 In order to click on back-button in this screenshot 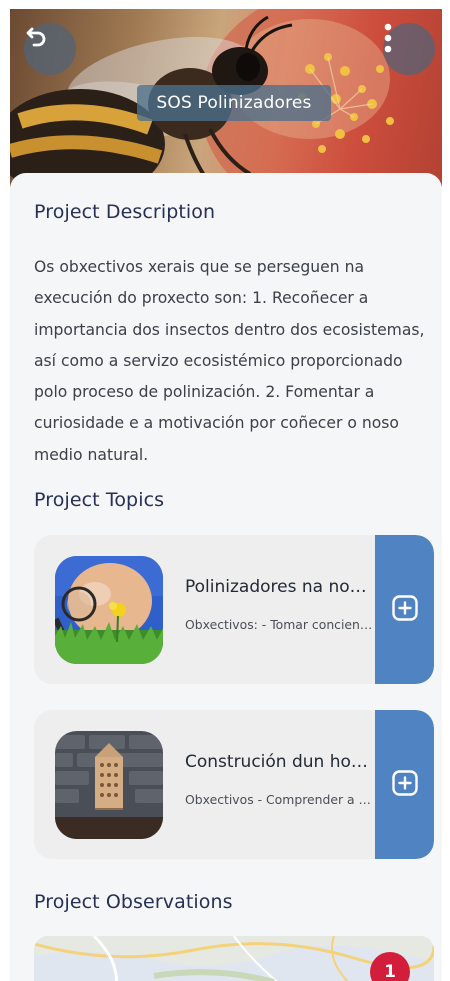, I will do `click(50, 49)`.